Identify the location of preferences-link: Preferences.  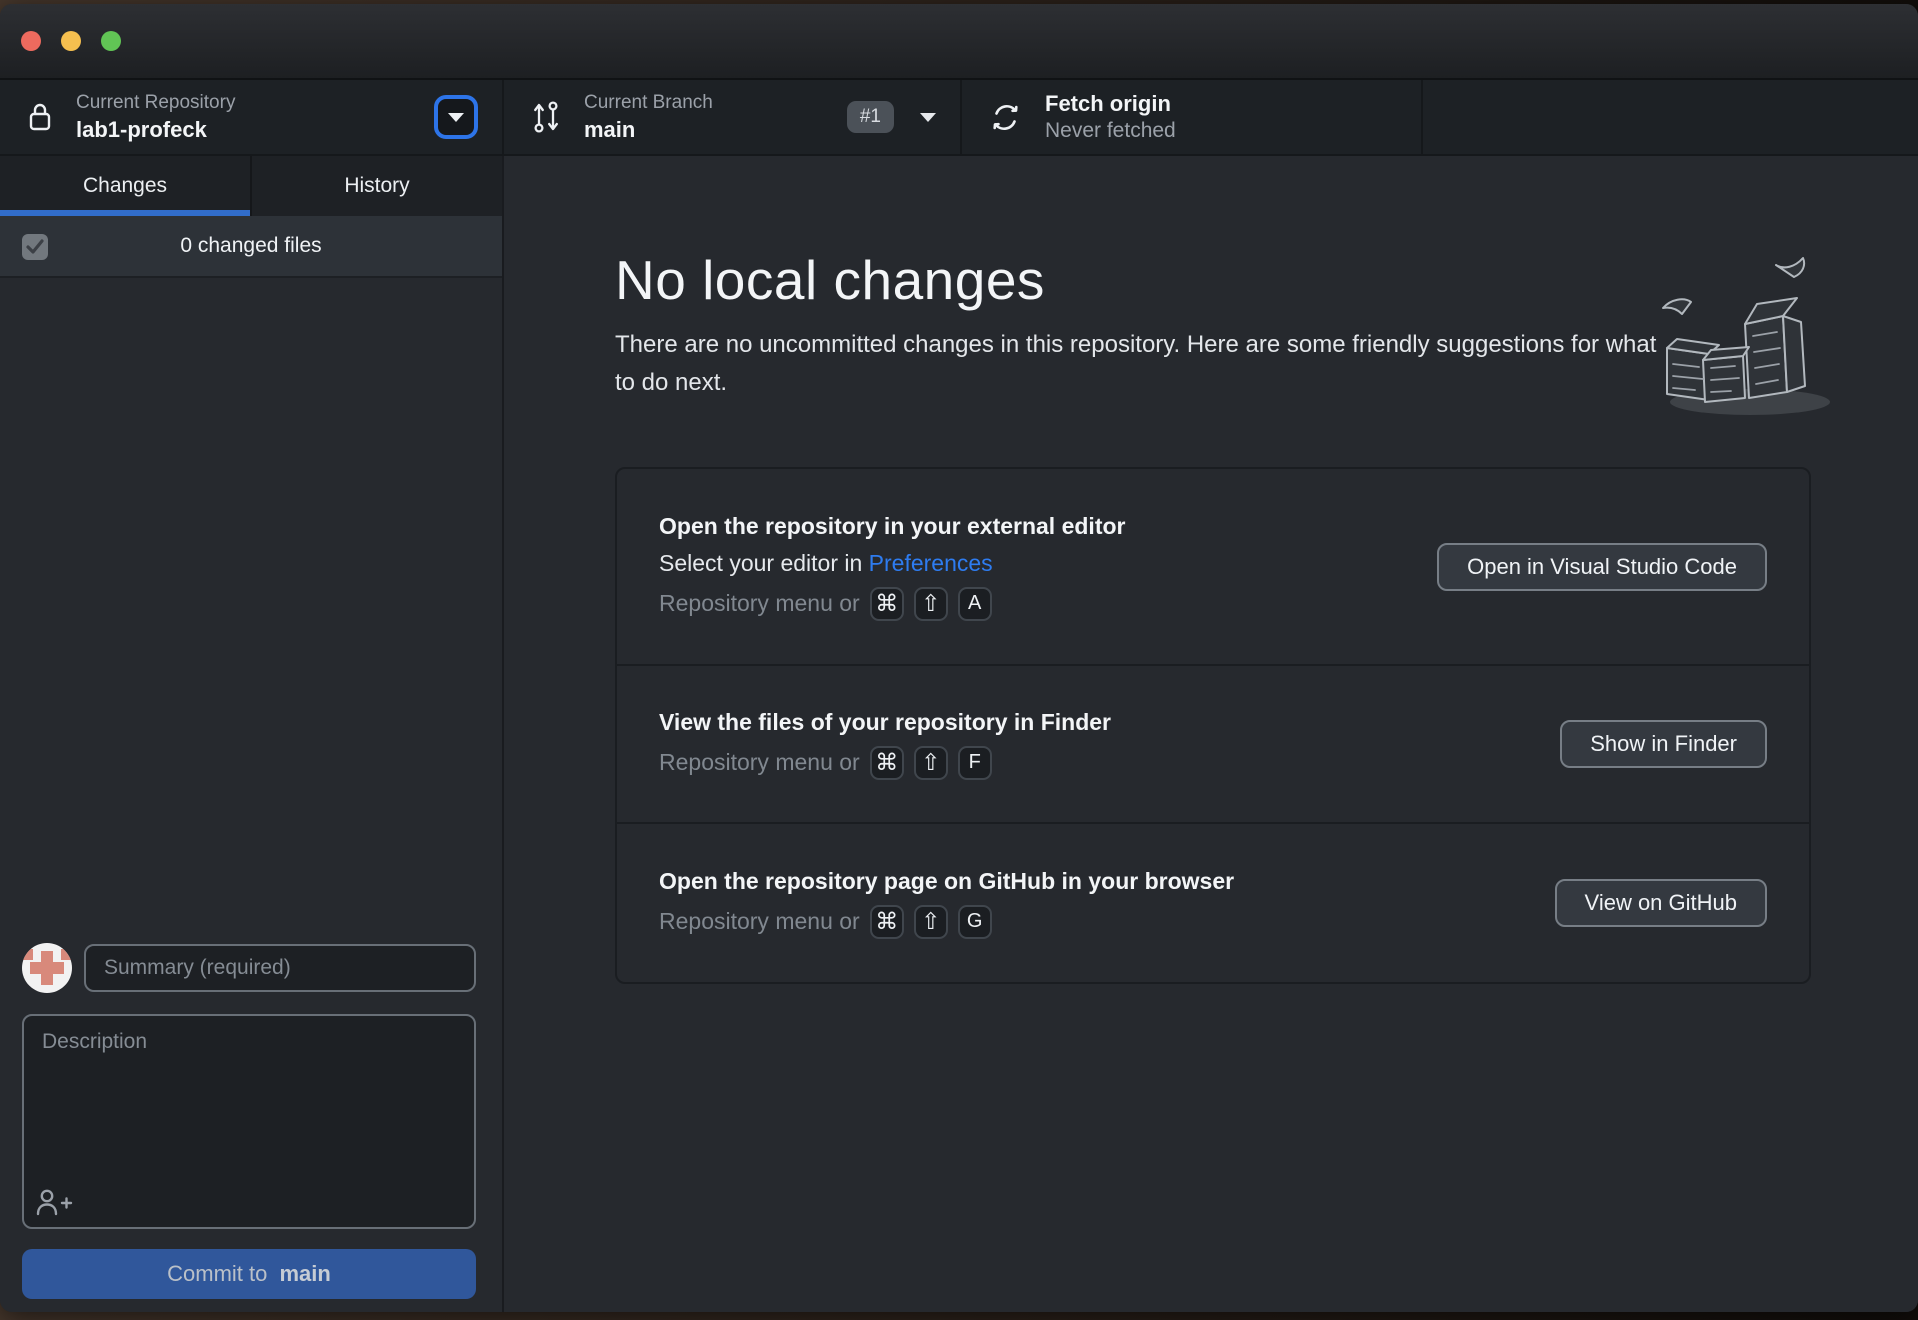
(931, 563).